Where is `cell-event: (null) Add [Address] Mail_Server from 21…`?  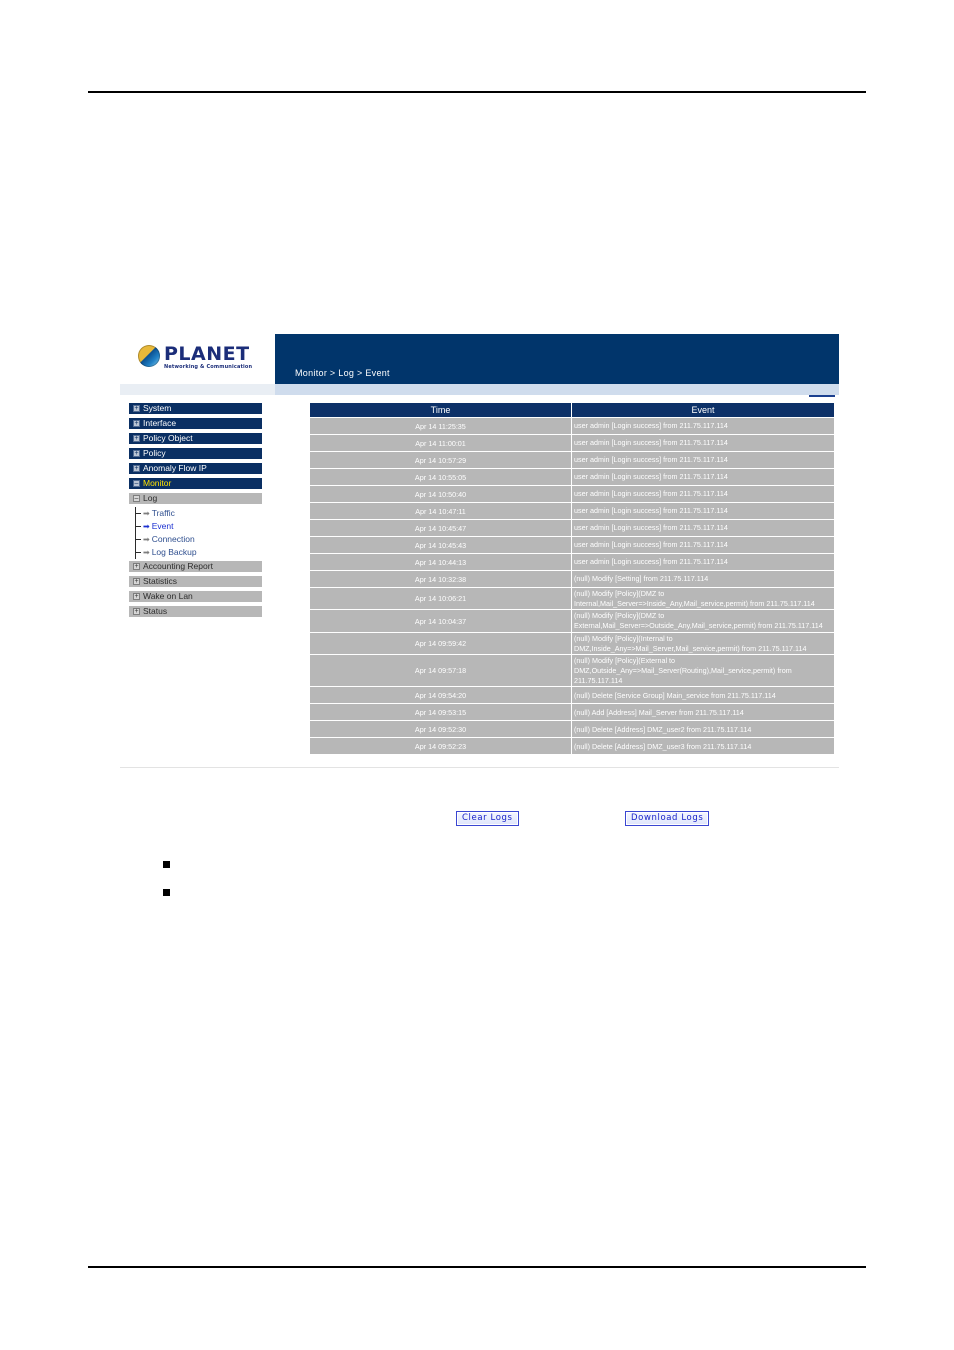 cell-event: (null) Add [Address] Mail_Server from 21… is located at coordinates (703, 712).